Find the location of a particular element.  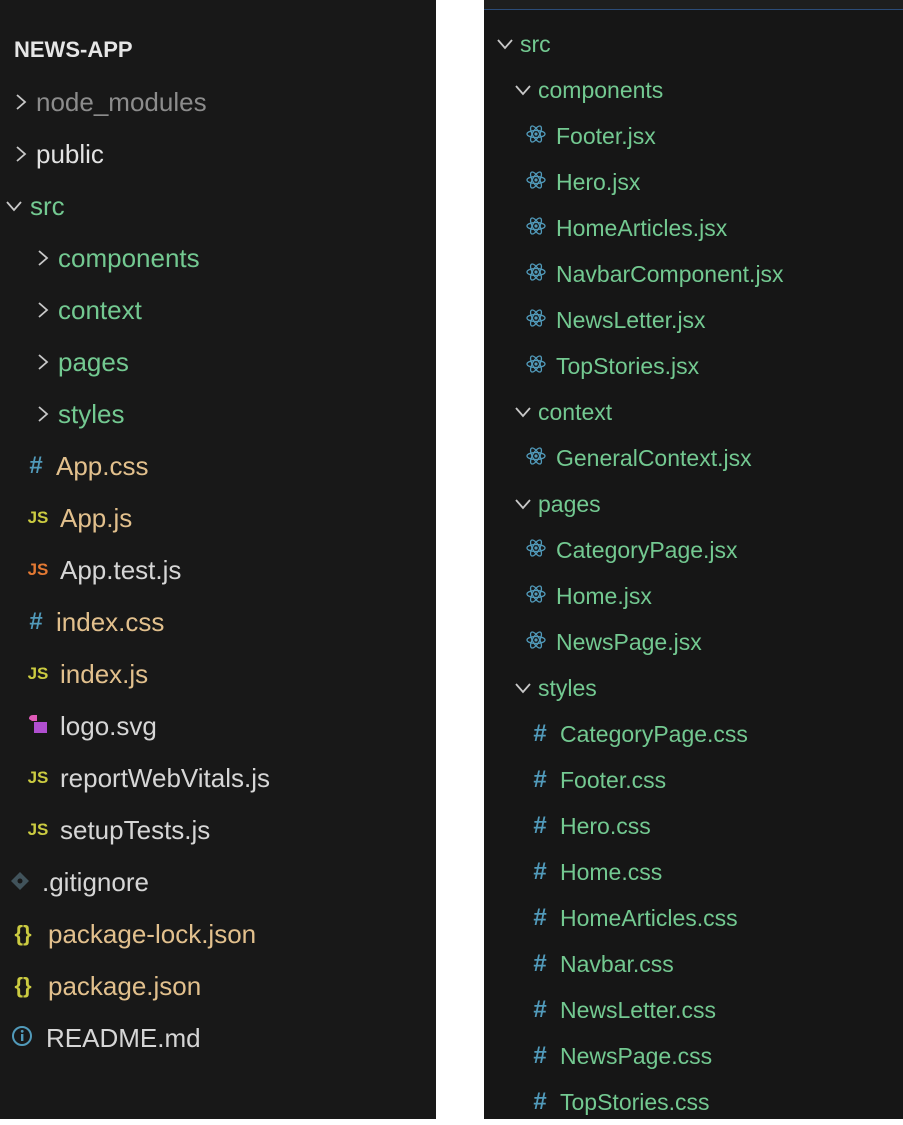

tree-item-label: NewsLetter.jsx is located at coordinates (631, 319).